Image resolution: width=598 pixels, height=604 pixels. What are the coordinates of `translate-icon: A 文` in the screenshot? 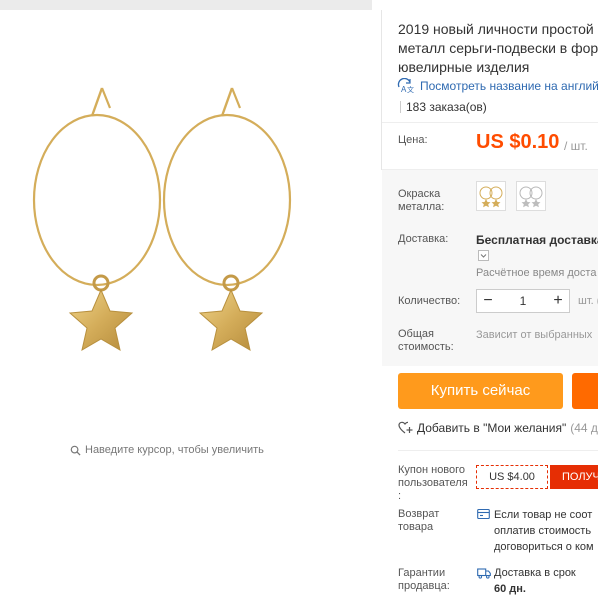 It's located at (405, 86).